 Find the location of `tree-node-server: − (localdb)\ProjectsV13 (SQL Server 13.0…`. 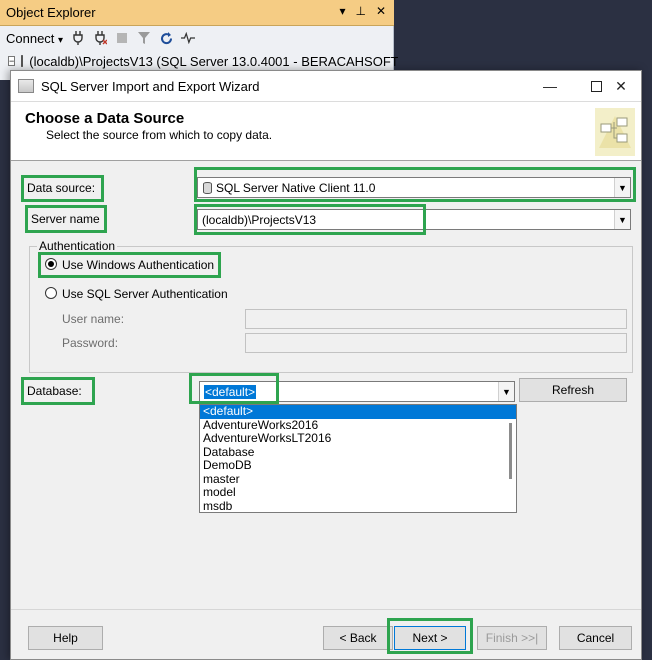

tree-node-server: − (localdb)\ProjectsV13 (SQL Server 13.0… is located at coordinates (203, 61).